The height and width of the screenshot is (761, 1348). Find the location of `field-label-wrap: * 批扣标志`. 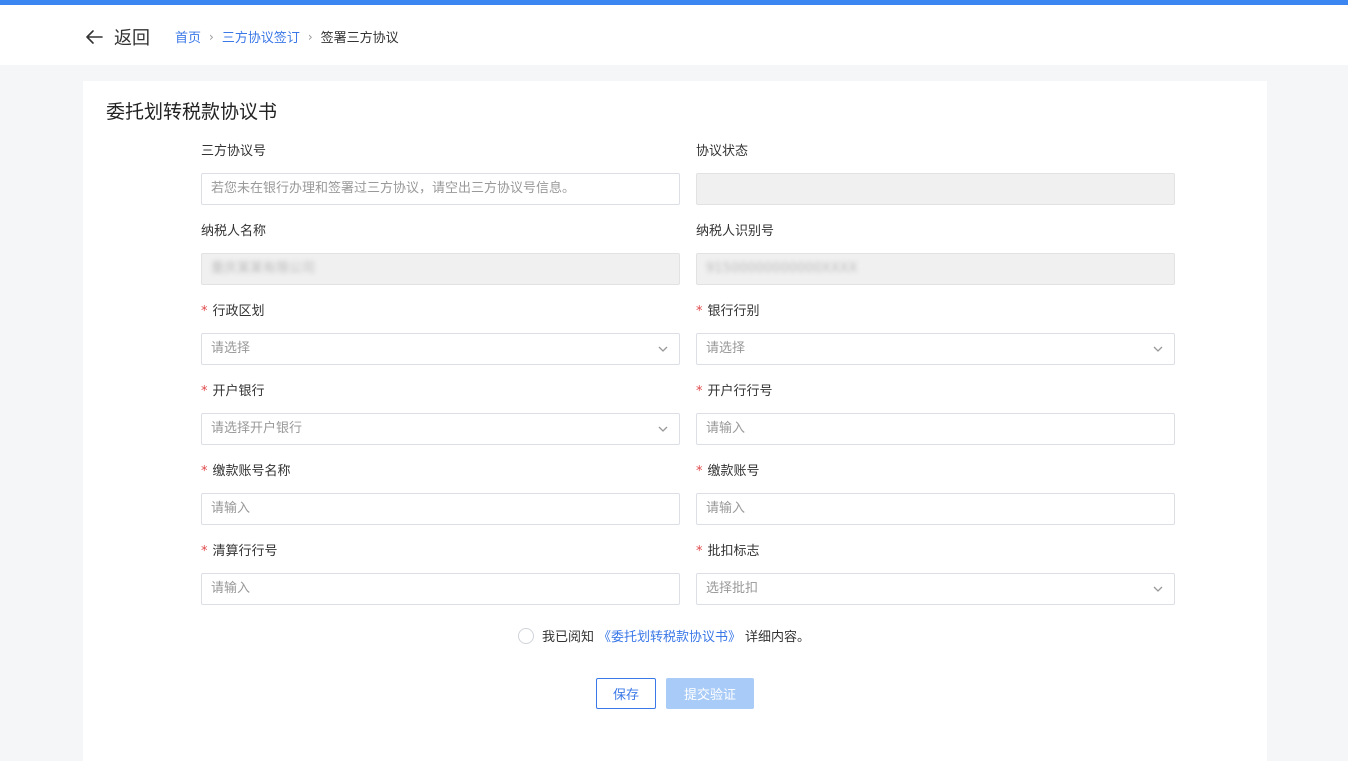

field-label-wrap: * 批扣标志 is located at coordinates (935, 552).